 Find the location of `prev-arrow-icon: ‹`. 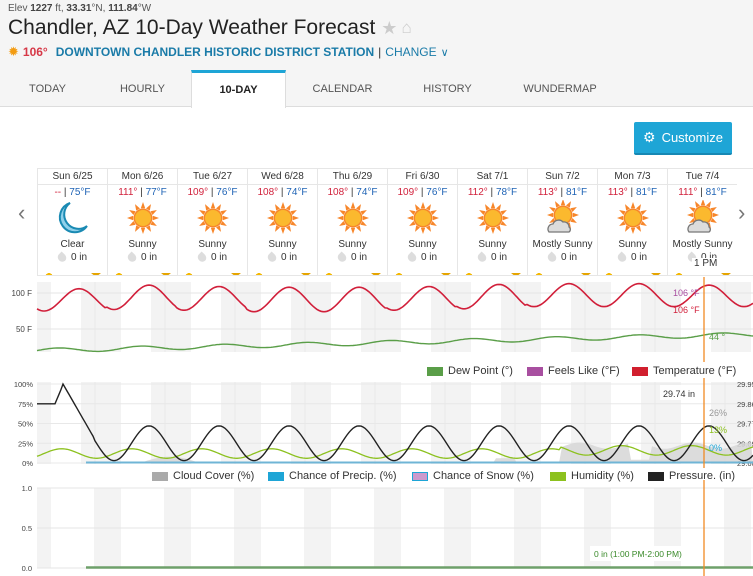

prev-arrow-icon: ‹ is located at coordinates (21, 213).